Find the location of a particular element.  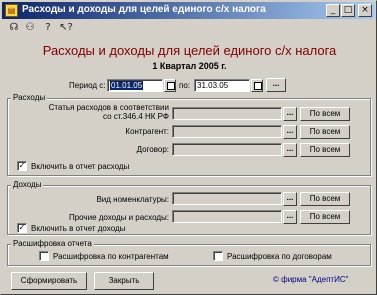

include-expenses-checkbox: ✓ is located at coordinates (22, 166).